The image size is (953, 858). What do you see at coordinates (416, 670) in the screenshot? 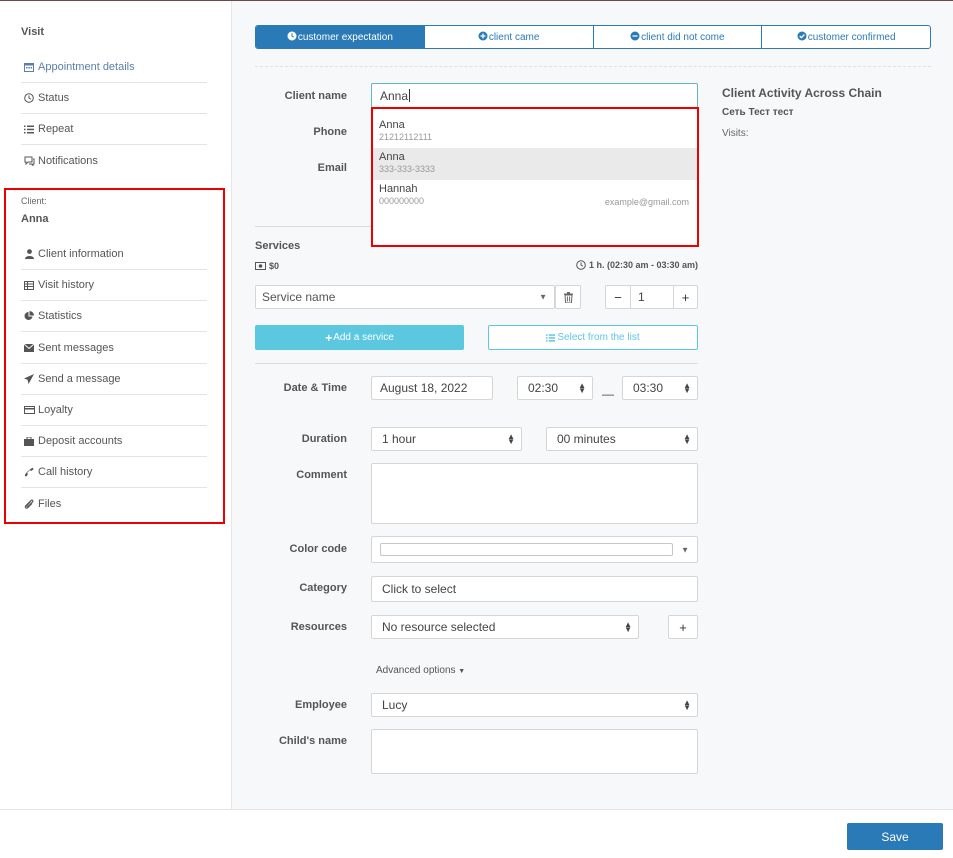
I see `advanced-options-label: Advanced options` at bounding box center [416, 670].